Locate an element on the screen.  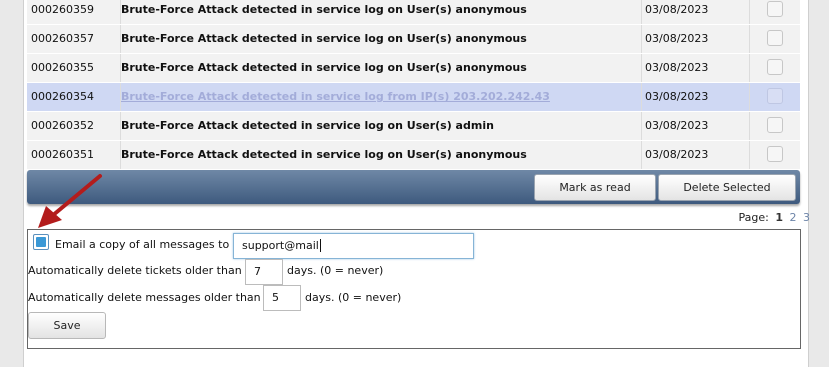
tickets-age-input: 7 is located at coordinates (264, 272).